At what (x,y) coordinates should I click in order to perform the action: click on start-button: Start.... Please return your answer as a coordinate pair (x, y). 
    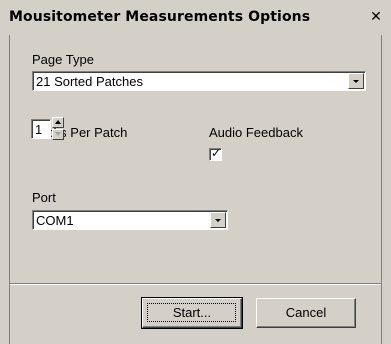
    Looking at the image, I should click on (192, 313).